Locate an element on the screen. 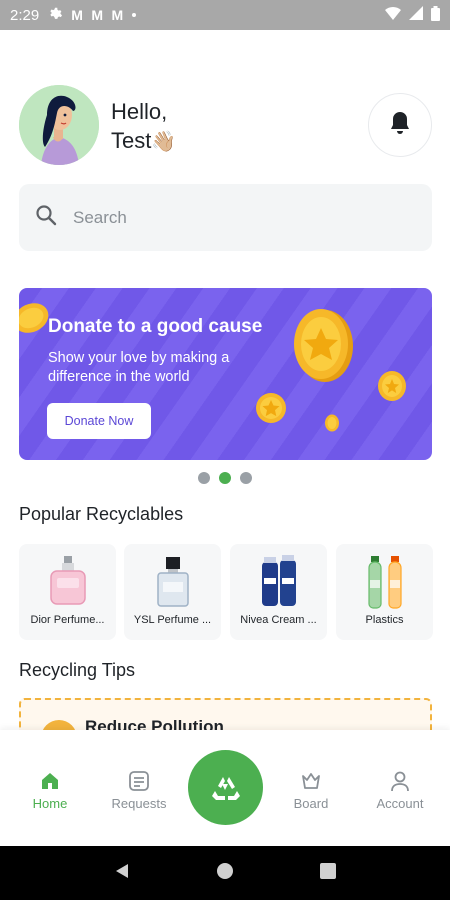 This screenshot has height=900, width=450. system-navigation-bar is located at coordinates (225, 873).